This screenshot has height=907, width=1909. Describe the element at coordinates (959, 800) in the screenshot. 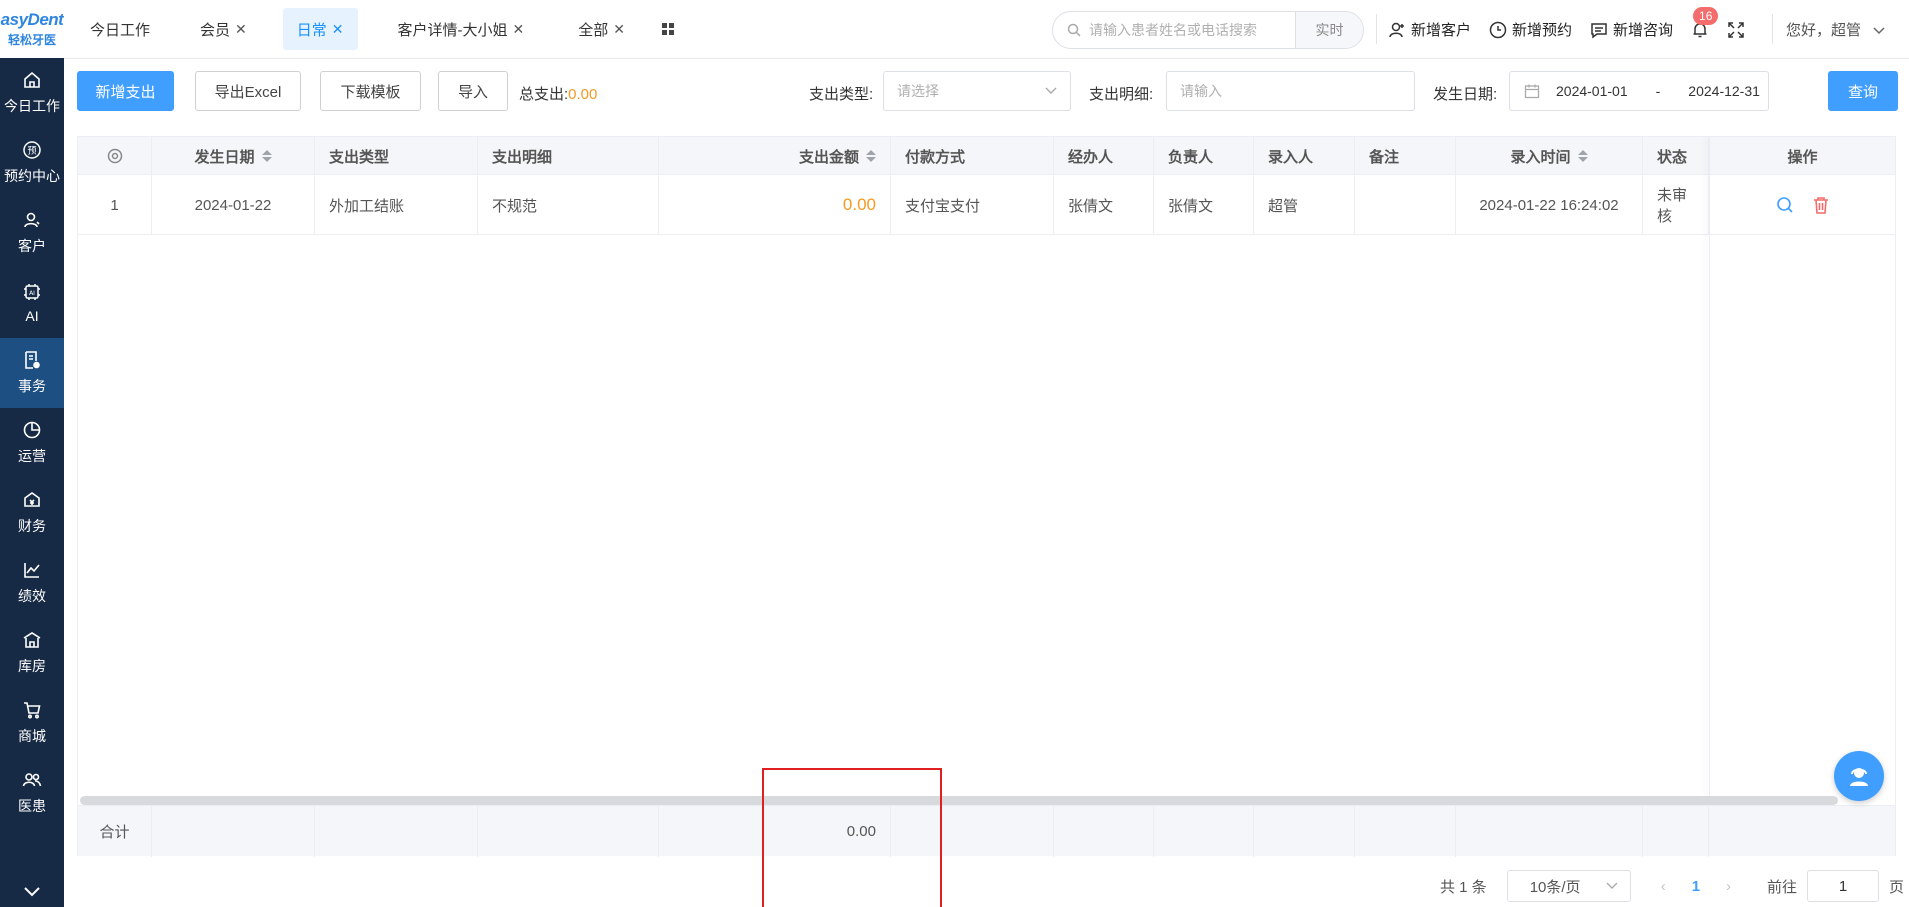

I see `horizontal-scrollbar` at that location.